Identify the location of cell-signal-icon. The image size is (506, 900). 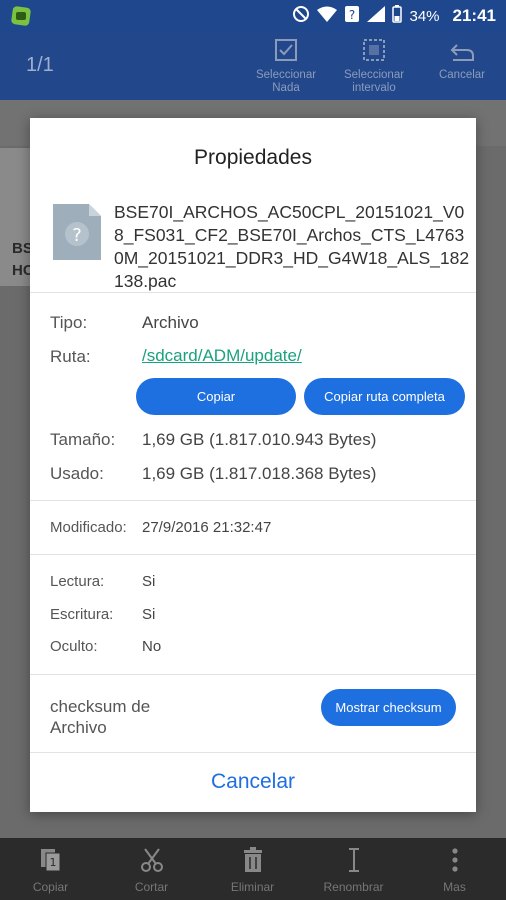
(376, 16).